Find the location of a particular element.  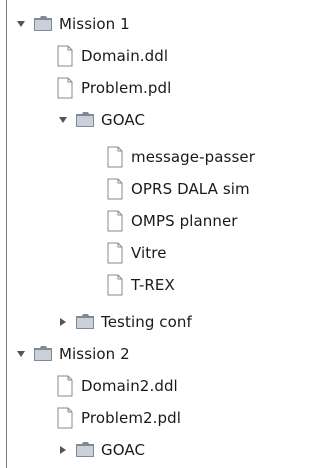

tree-node-domain-ddl: Domain.ddl is located at coordinates (111, 56).